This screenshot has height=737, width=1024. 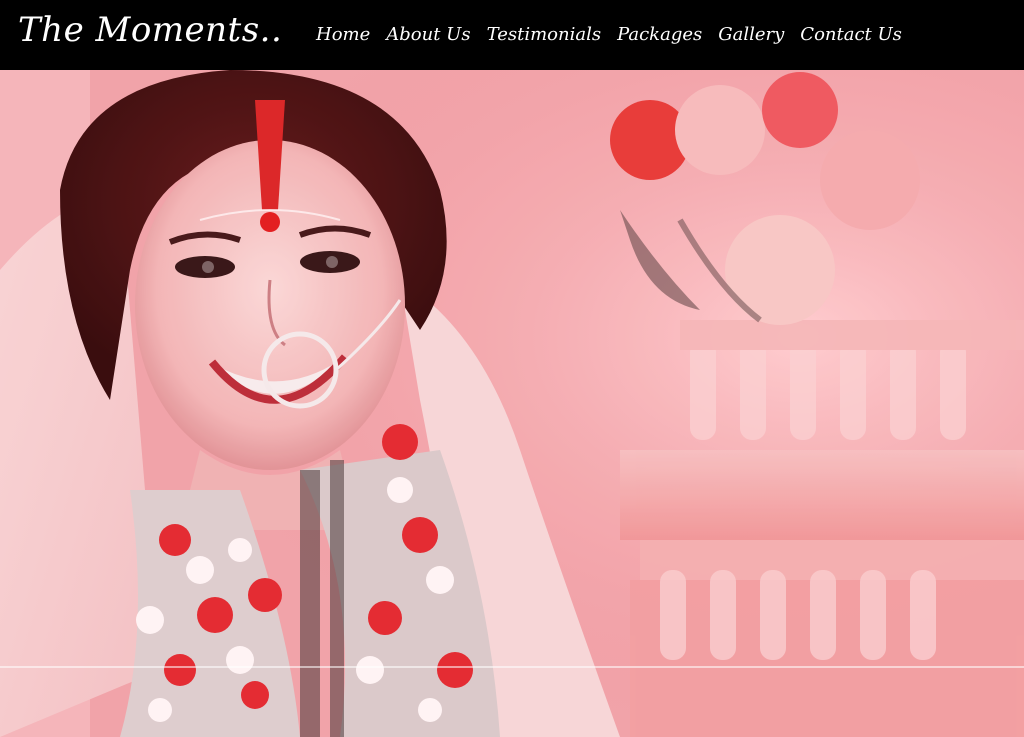 What do you see at coordinates (851, 34) in the screenshot?
I see `nav-contact-us: Contact Us` at bounding box center [851, 34].